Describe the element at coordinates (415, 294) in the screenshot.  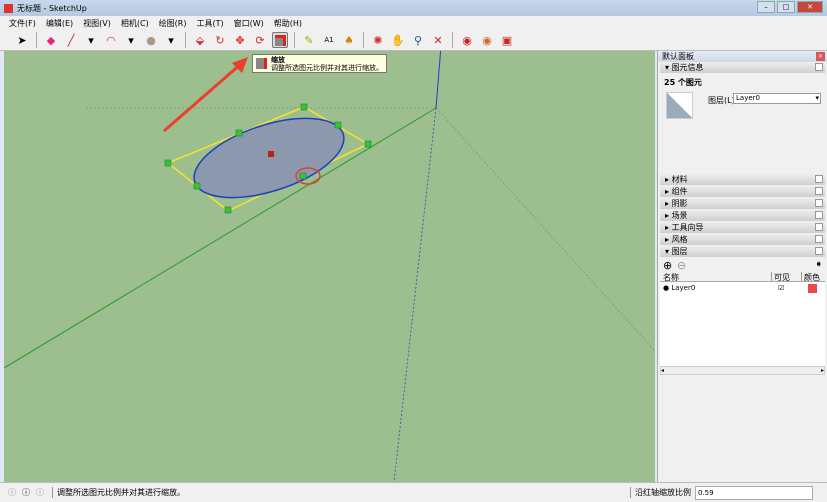
I see `blue-axis-dotted` at that location.